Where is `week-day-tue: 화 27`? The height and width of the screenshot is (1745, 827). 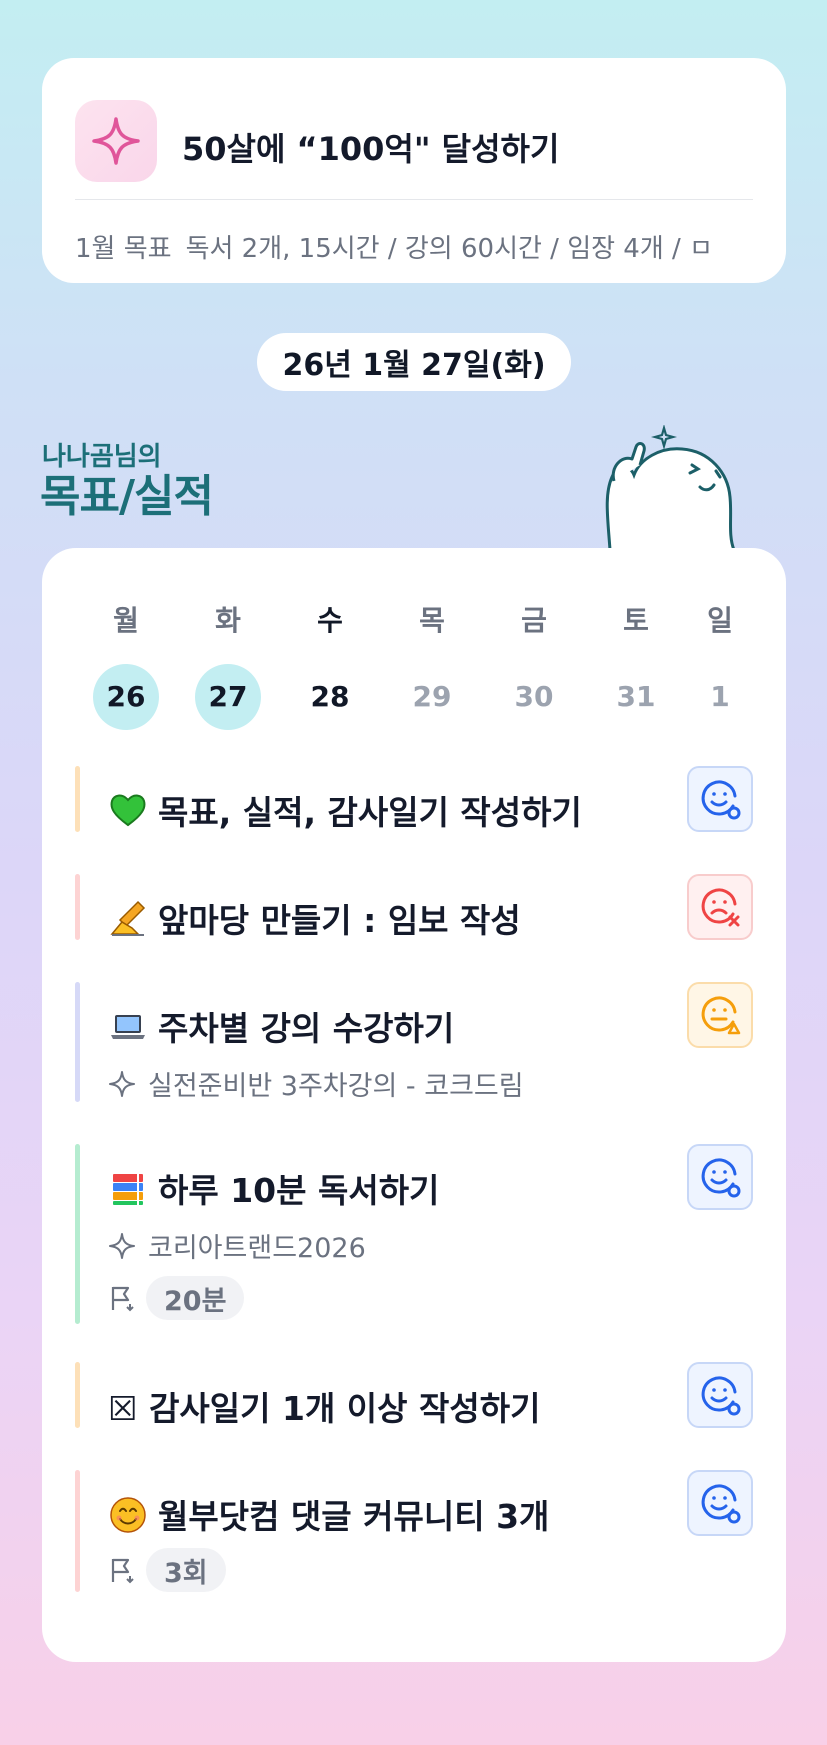
week-day-tue: 화 27 is located at coordinates (228, 667).